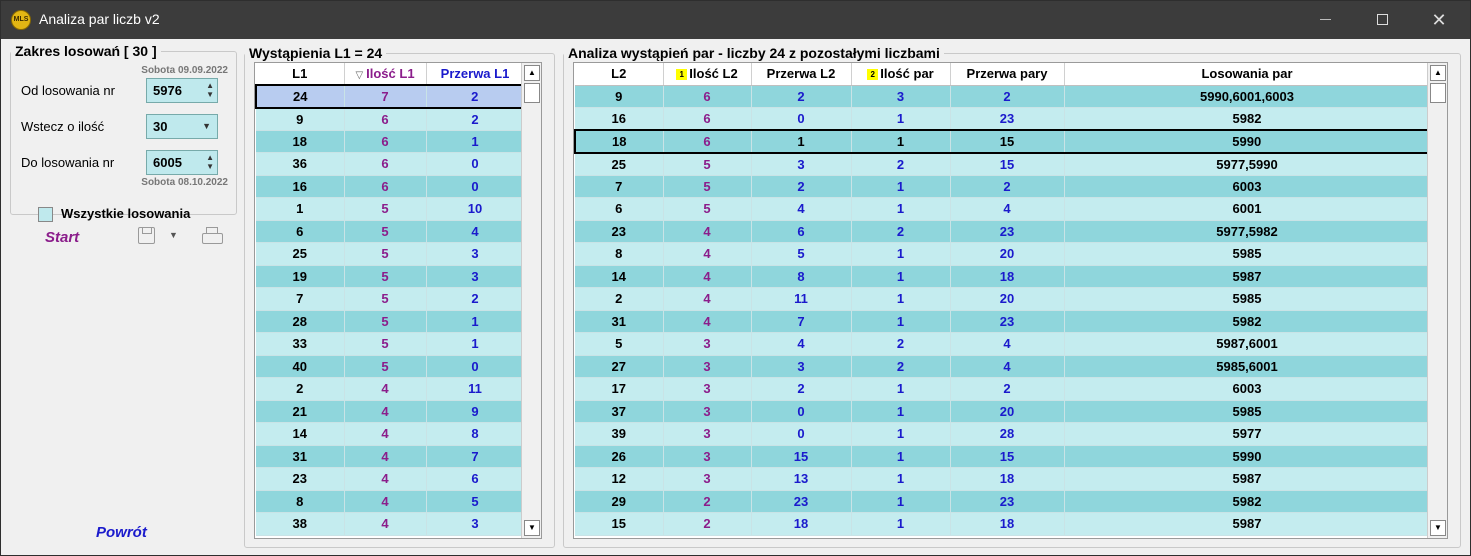  Describe the element at coordinates (1003, 164) in the screenshot. I see `pairs-table-row: 25 5 3 2 15 5977,5990` at that location.